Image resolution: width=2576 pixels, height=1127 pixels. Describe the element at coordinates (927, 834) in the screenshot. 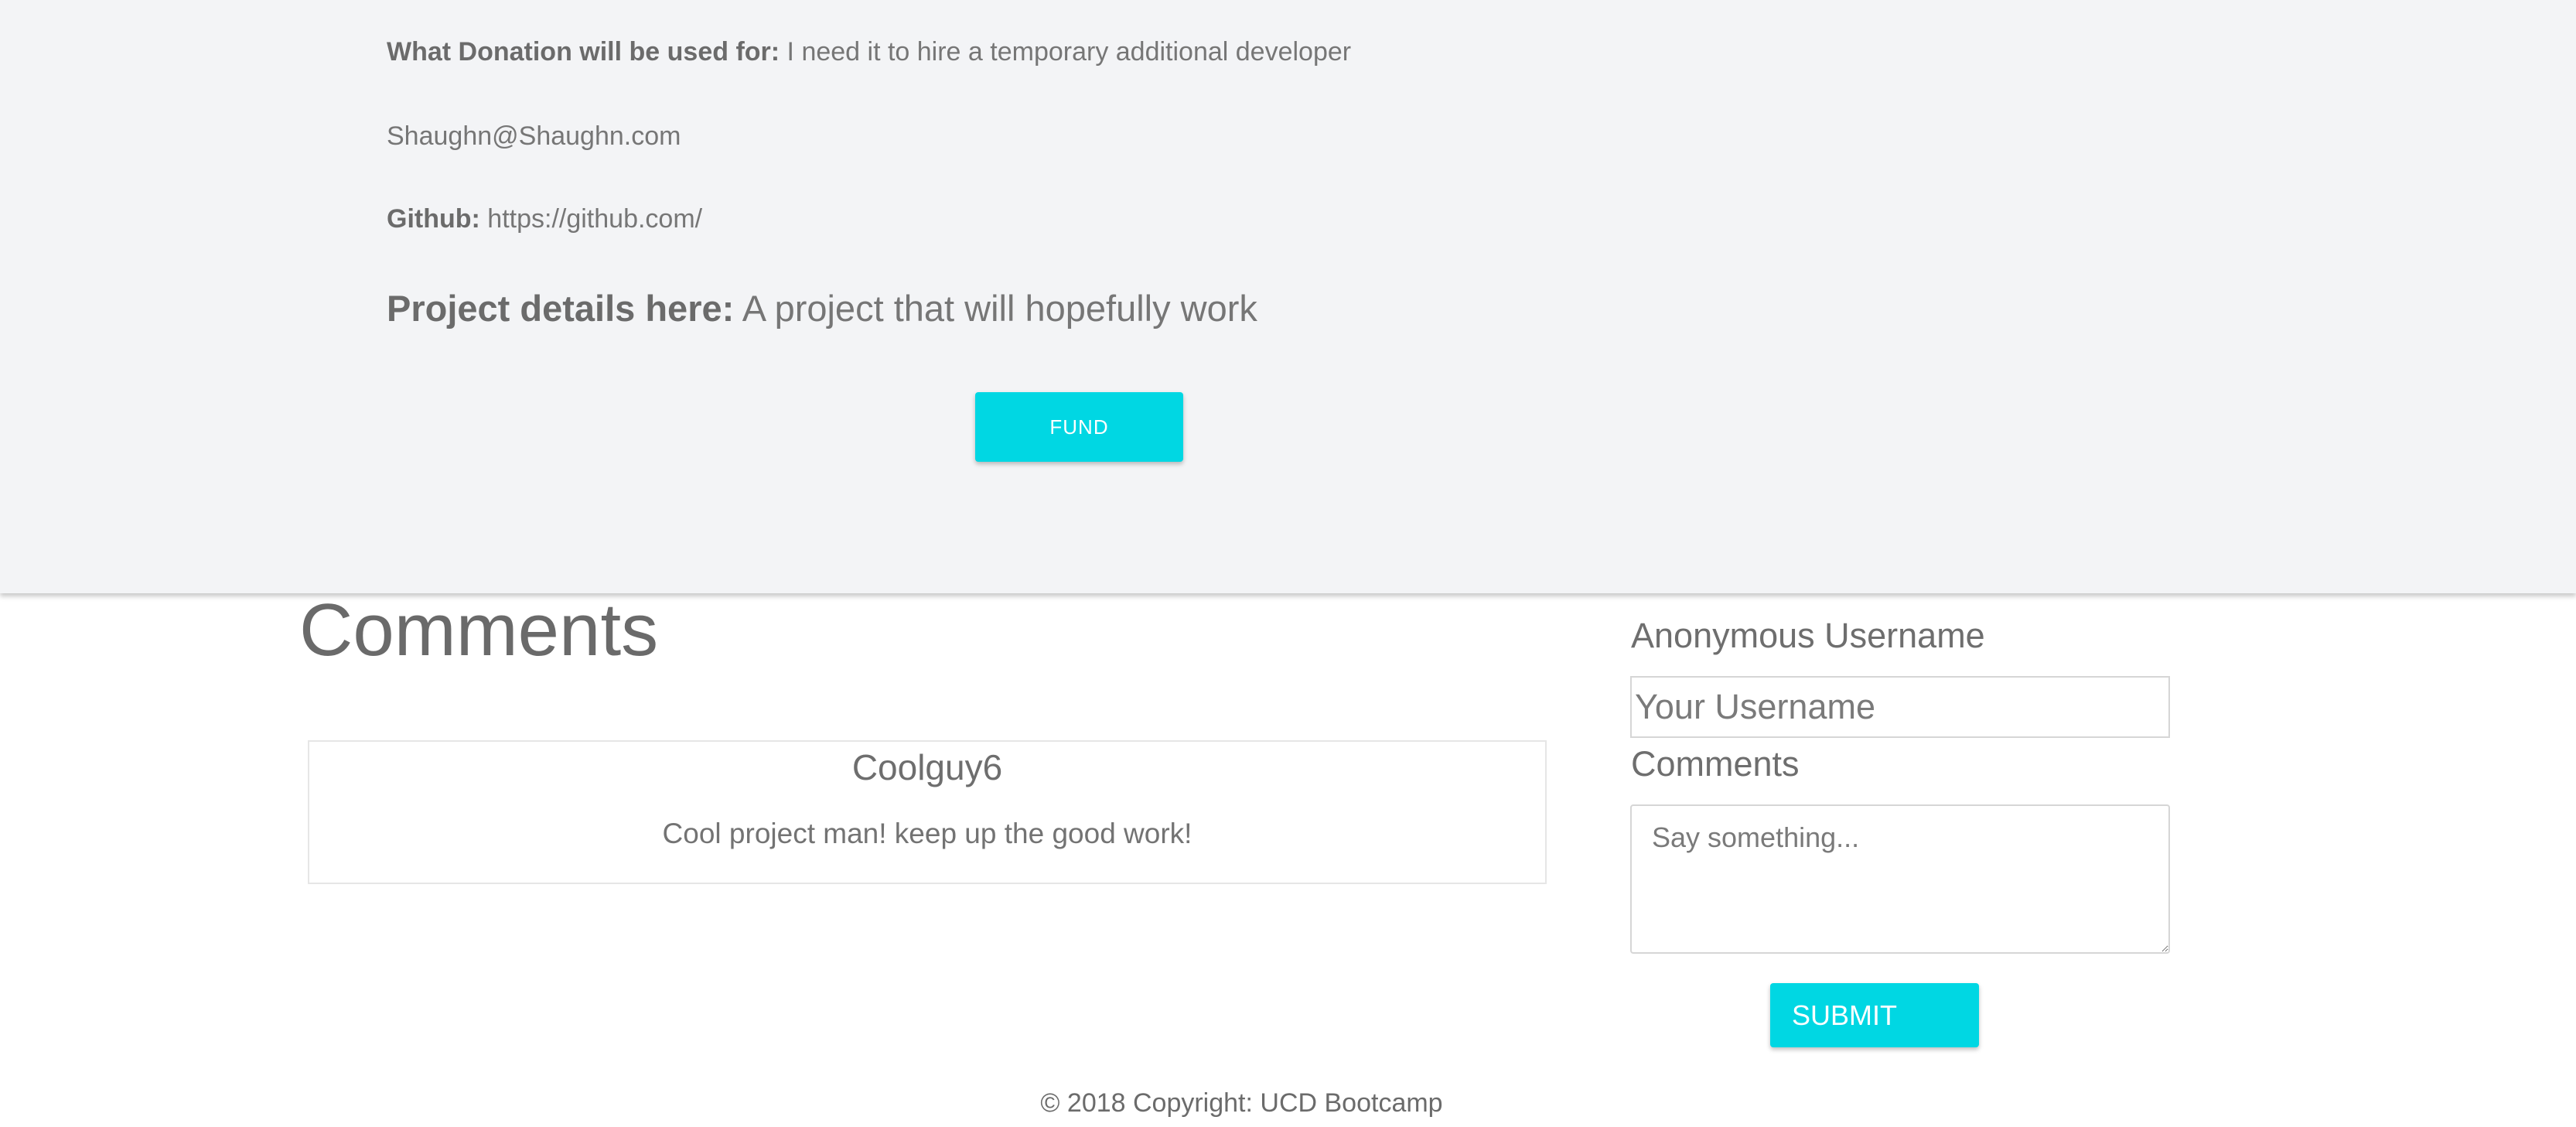

I see `comment-text: Cool project man! keep up the good work!` at that location.